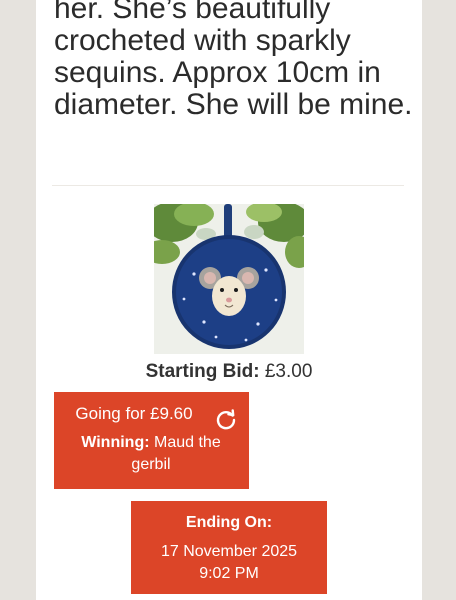  What do you see at coordinates (115, 442) in the screenshot?
I see `winning-label: Winning:` at bounding box center [115, 442].